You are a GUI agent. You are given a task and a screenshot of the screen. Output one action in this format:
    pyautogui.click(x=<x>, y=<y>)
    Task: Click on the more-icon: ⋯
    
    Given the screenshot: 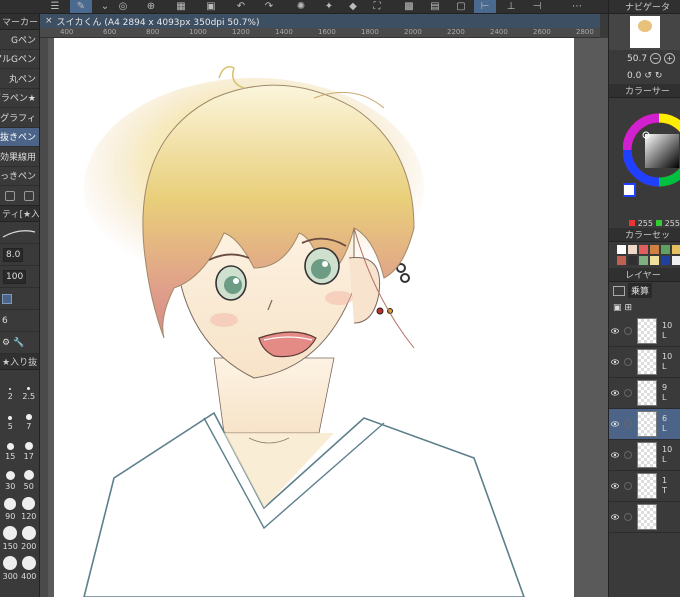 What is the action you would take?
    pyautogui.click(x=577, y=6)
    